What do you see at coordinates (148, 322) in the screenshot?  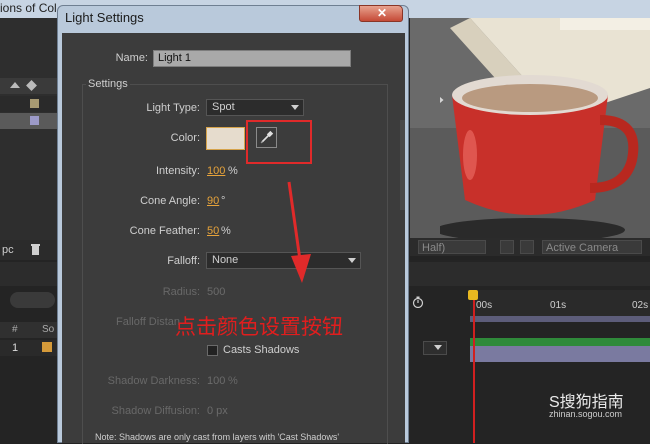 I see `falloff-distance-label: Falloff Distan` at bounding box center [148, 322].